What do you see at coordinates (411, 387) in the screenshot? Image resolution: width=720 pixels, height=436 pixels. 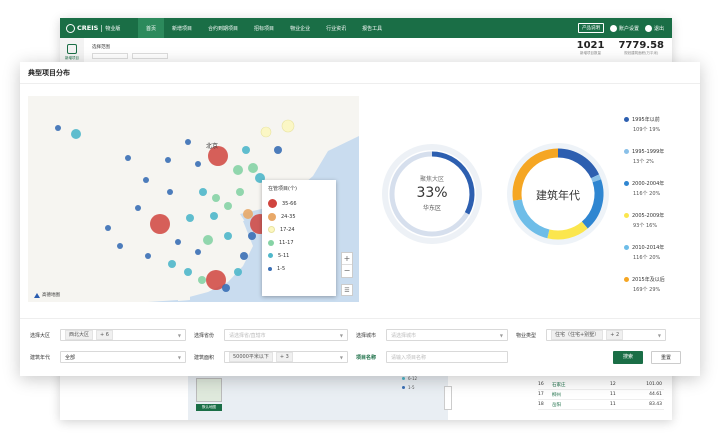 I see `bg-legend-label: 1-5` at bounding box center [411, 387].